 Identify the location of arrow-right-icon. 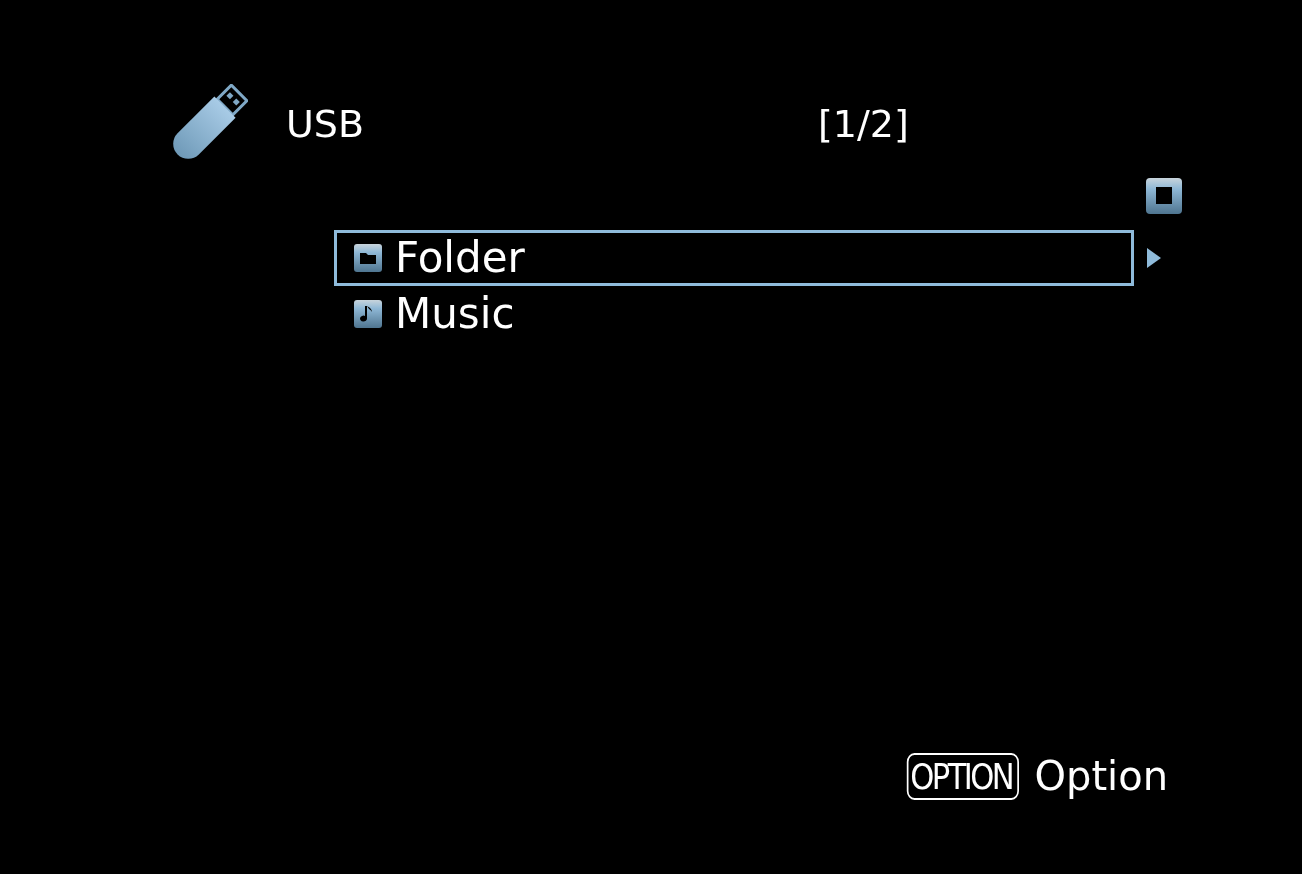
(1154, 258).